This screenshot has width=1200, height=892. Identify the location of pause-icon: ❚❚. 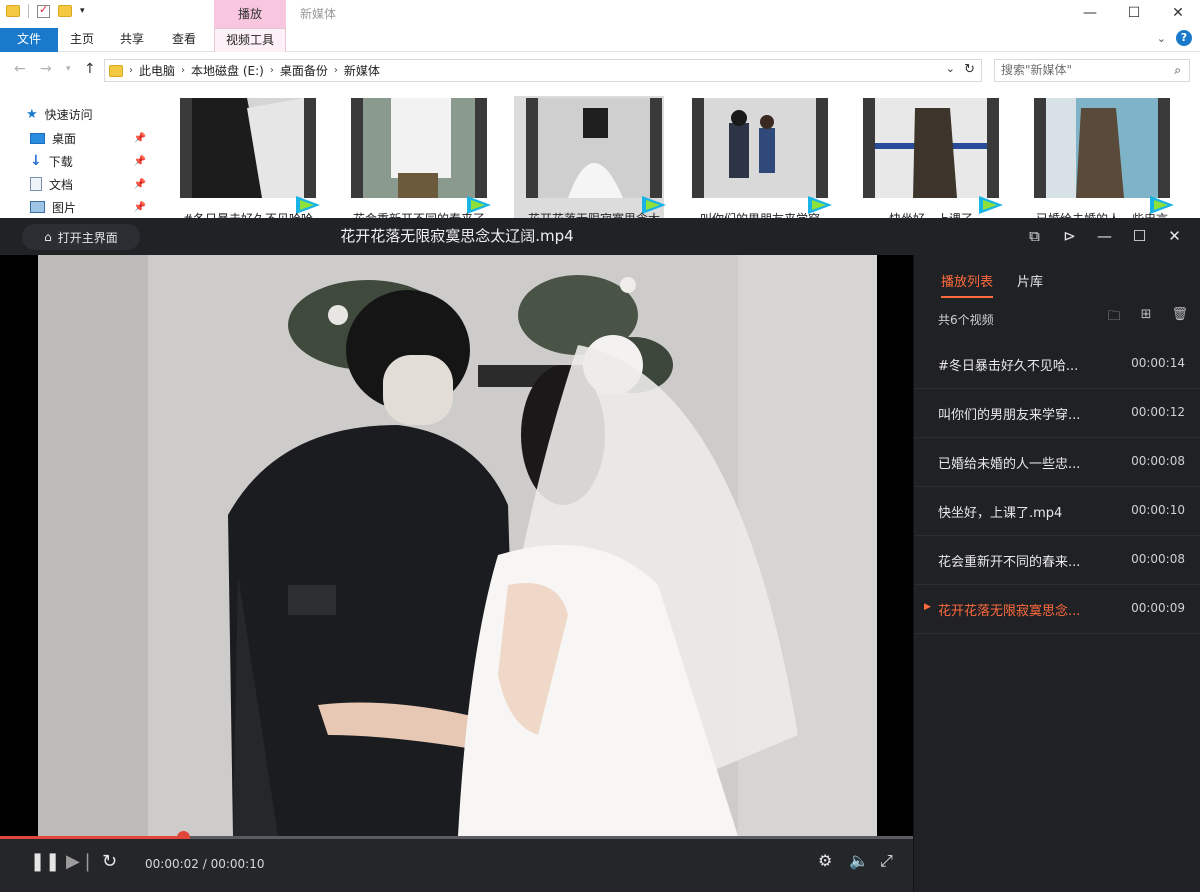
(45, 861).